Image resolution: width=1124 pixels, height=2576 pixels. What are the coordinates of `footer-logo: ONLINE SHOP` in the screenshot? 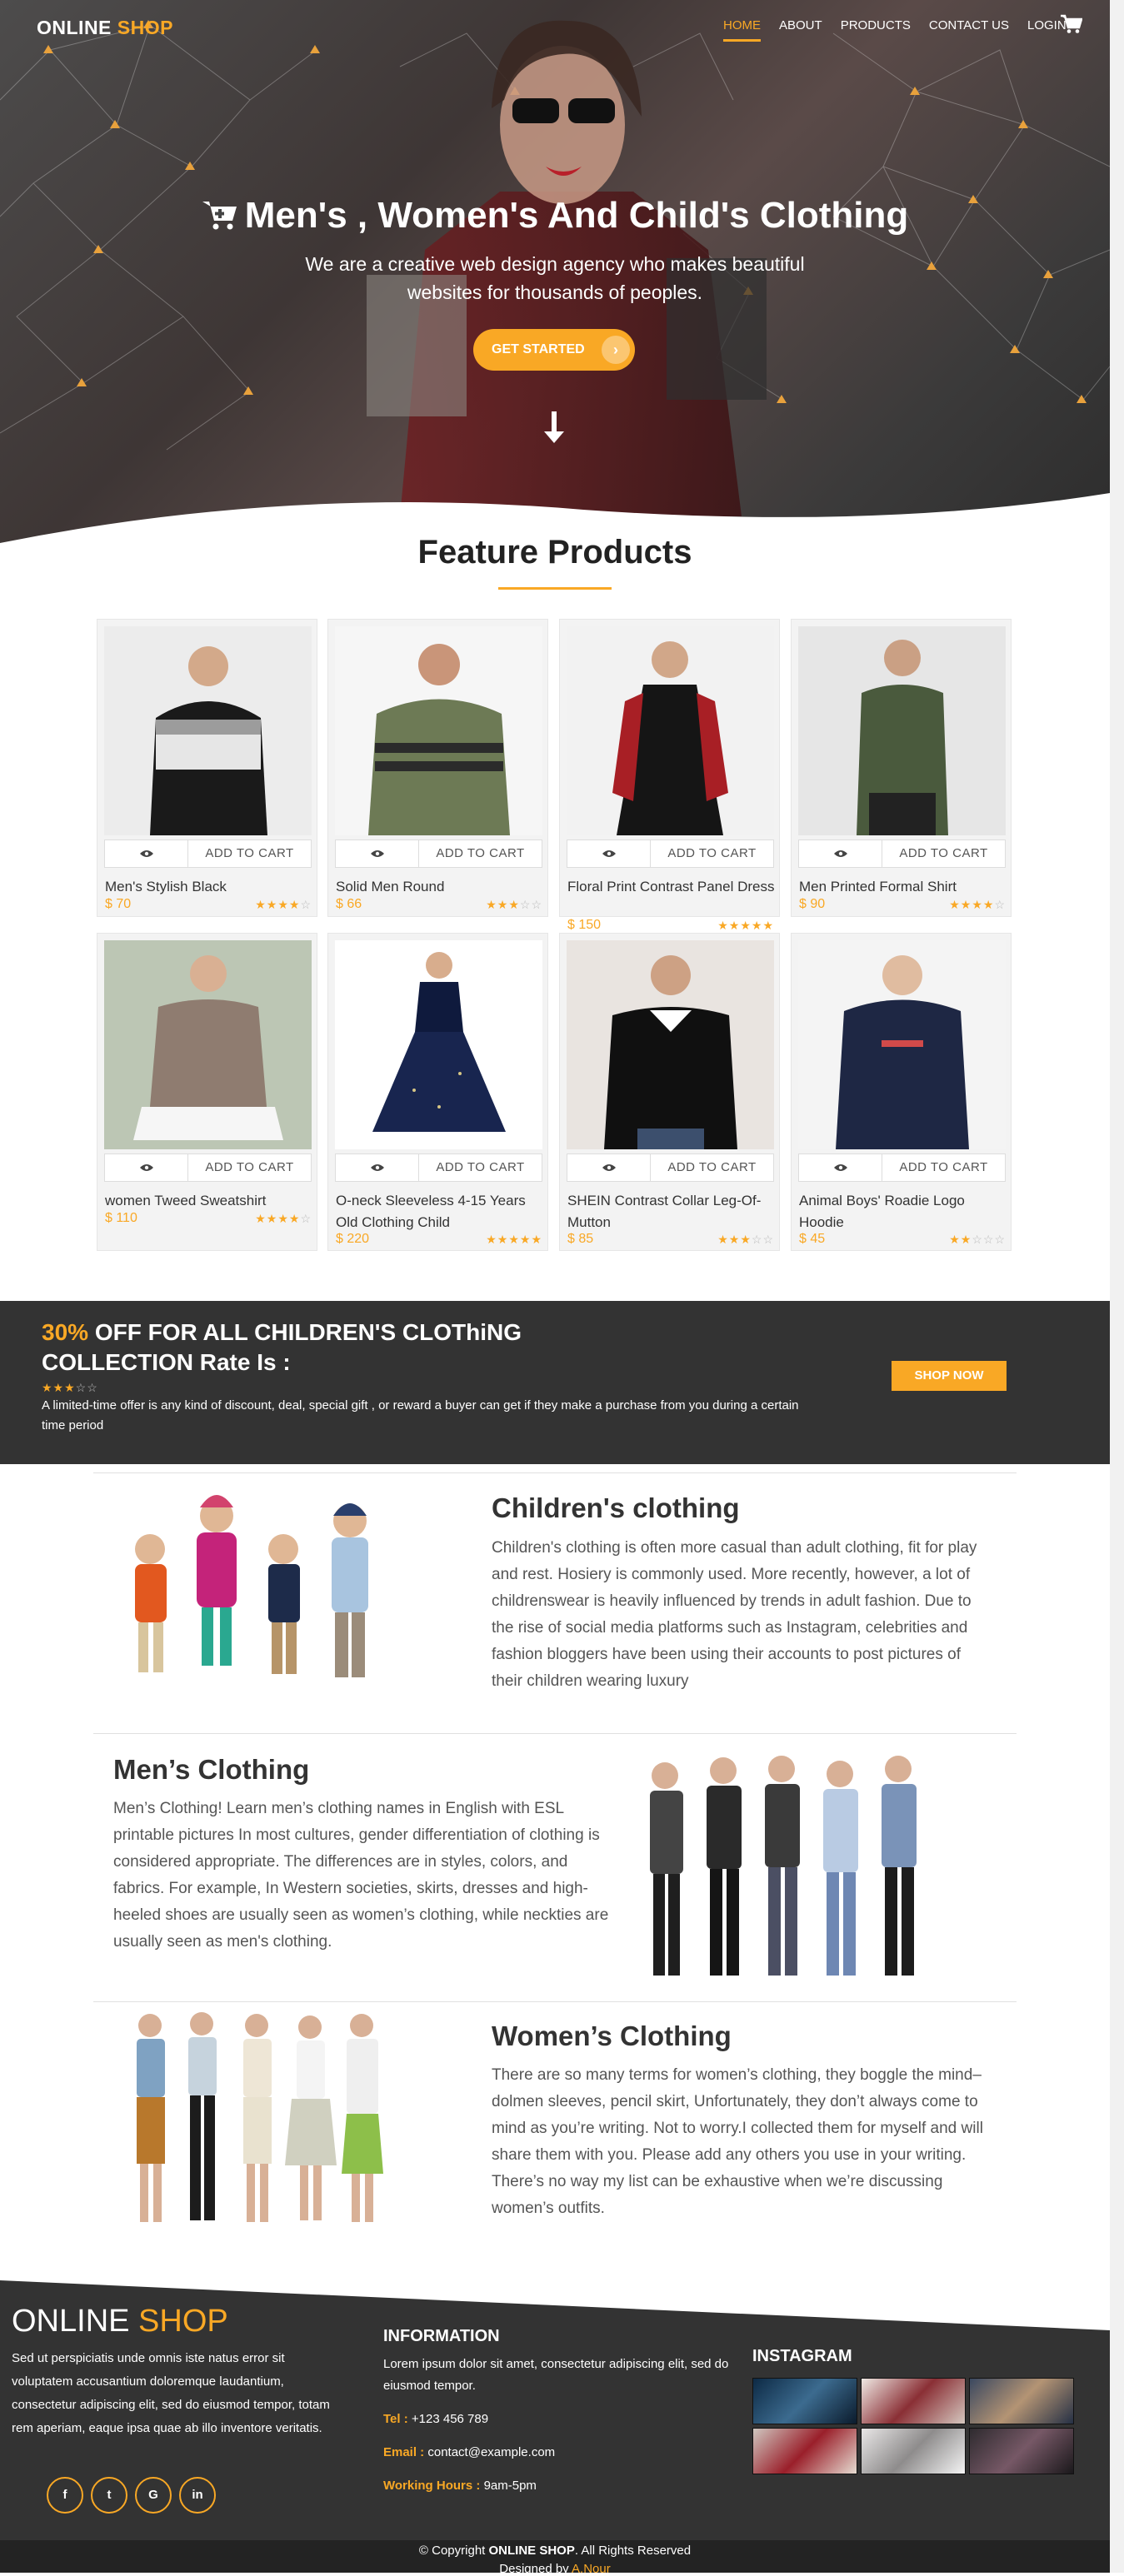 It's located at (120, 2321).